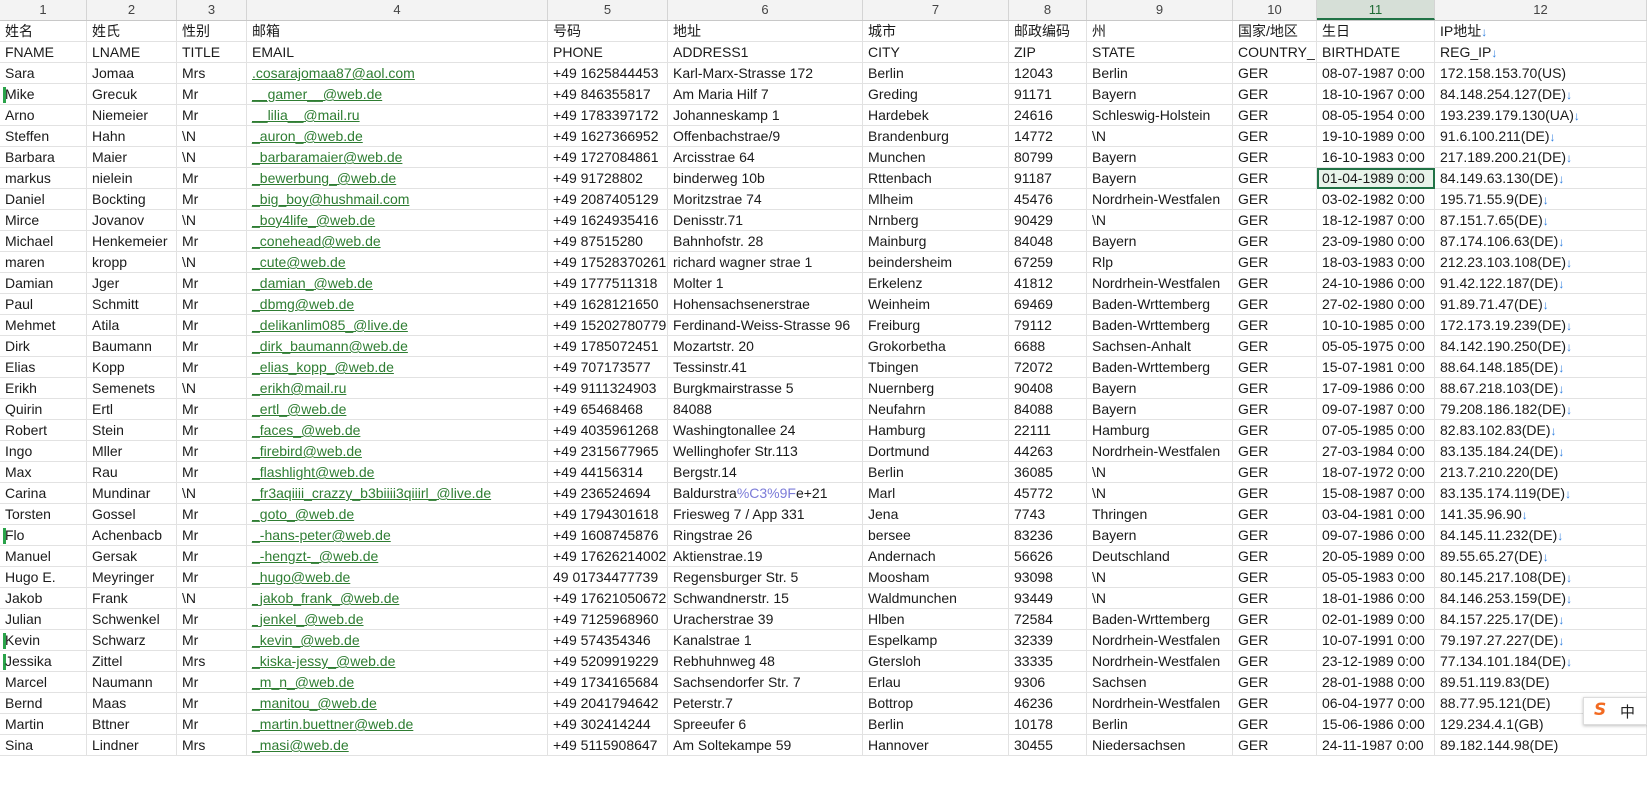 The height and width of the screenshot is (787, 1647). What do you see at coordinates (307, 451) in the screenshot?
I see `email-link: _firebird@web.de` at bounding box center [307, 451].